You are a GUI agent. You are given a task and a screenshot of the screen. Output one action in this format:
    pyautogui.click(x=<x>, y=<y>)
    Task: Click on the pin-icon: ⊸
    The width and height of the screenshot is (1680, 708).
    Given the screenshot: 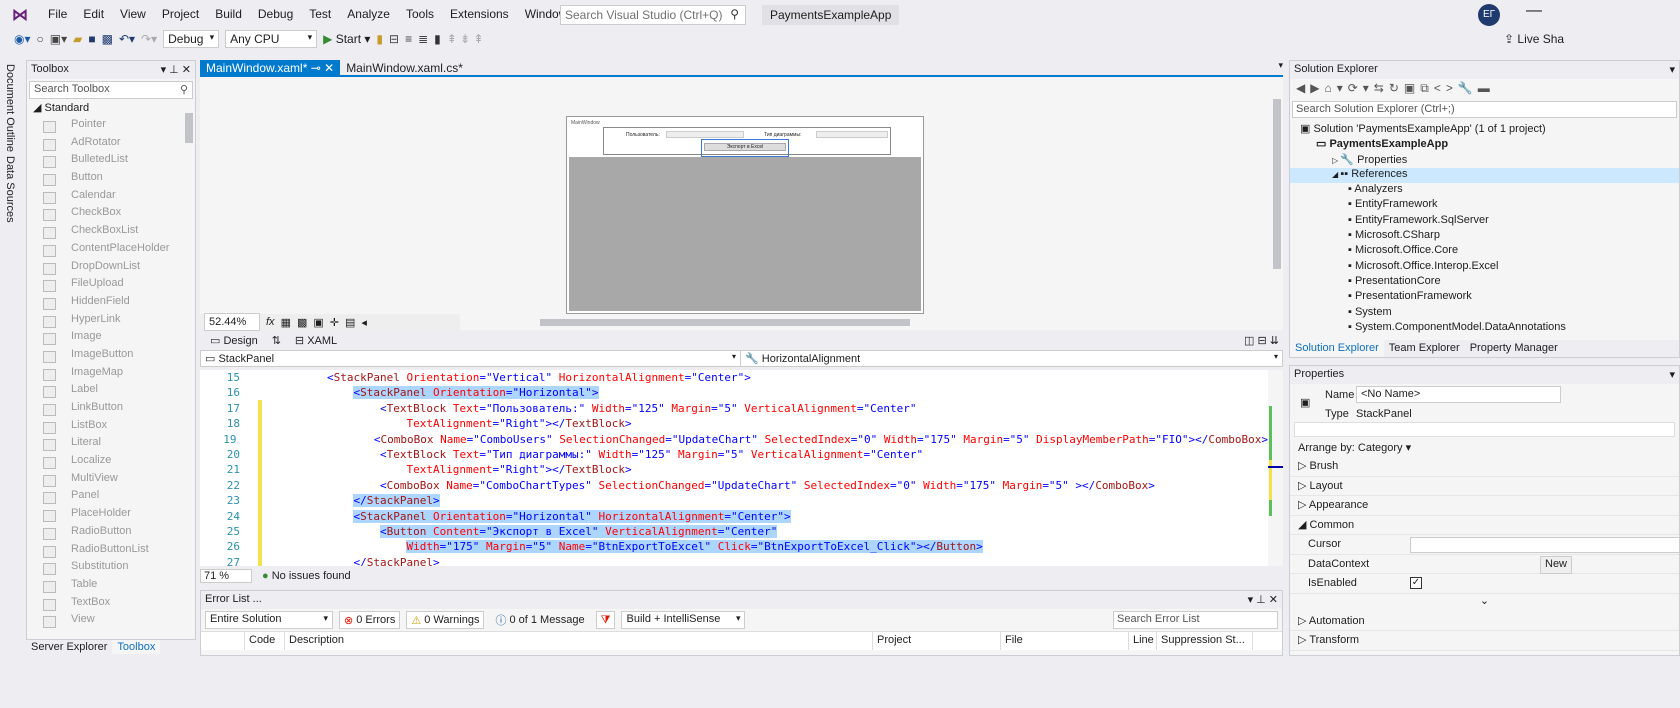 What is the action you would take?
    pyautogui.click(x=316, y=68)
    